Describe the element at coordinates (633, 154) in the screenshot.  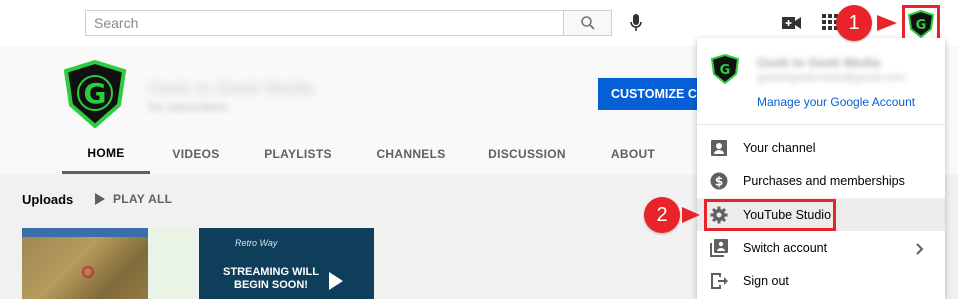
I see `tab-about: ABOUT` at that location.